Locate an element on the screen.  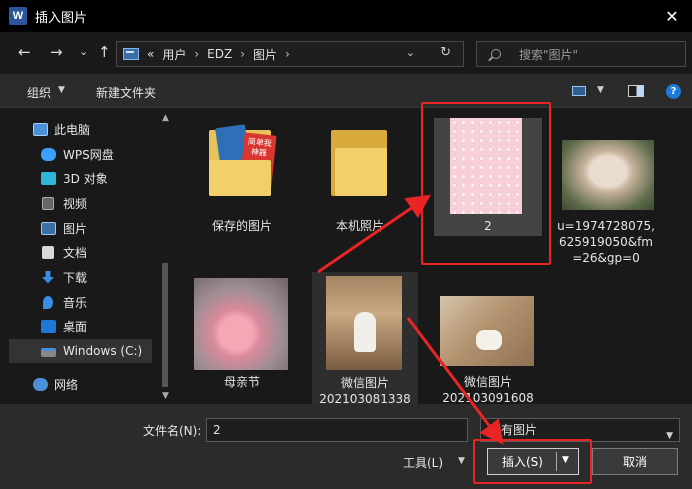
drive-icon is located at coordinates (48, 352).